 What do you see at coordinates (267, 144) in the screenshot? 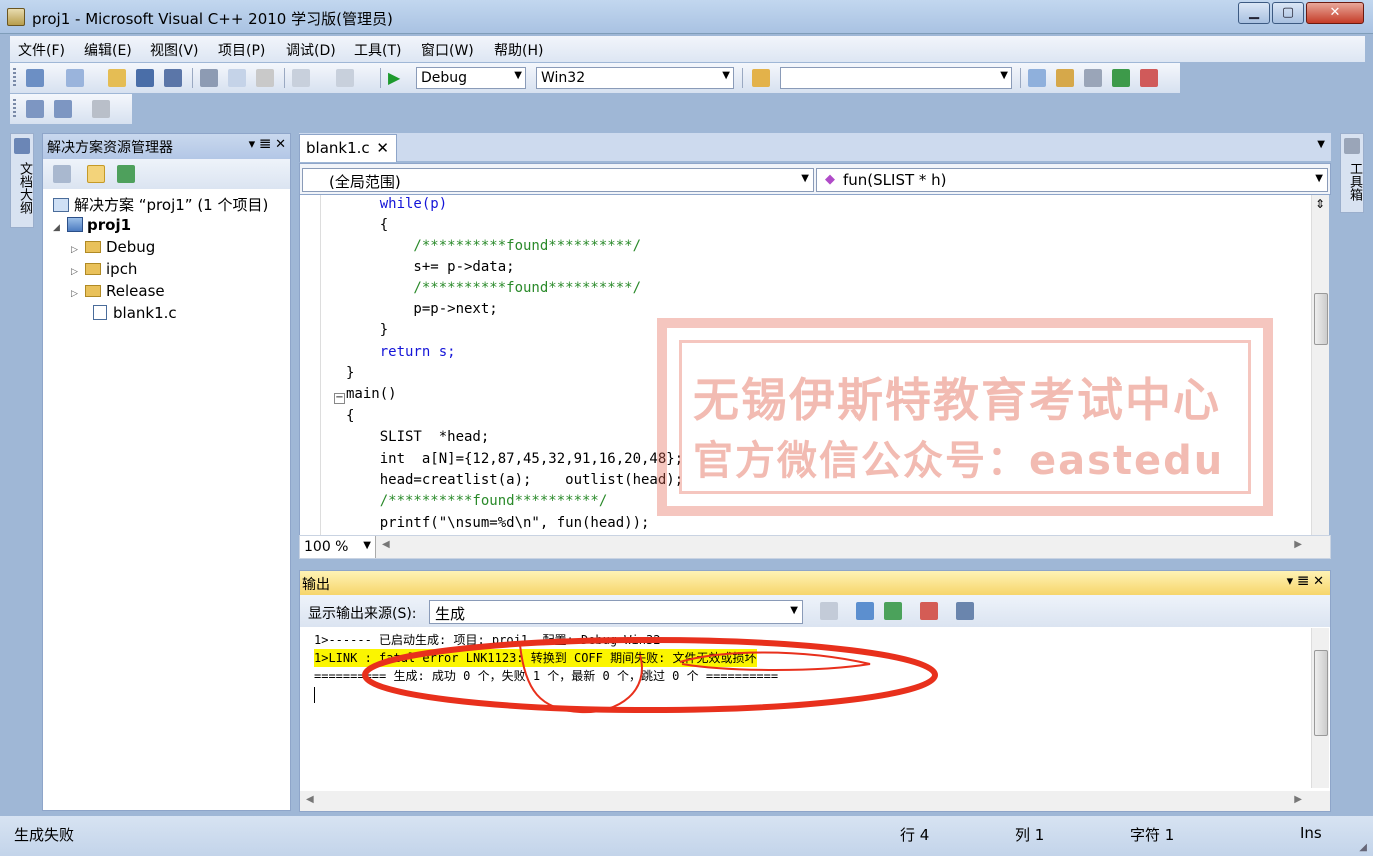
I see `panel-header-buttons: ▾ 𝌆 ✕` at bounding box center [267, 144].